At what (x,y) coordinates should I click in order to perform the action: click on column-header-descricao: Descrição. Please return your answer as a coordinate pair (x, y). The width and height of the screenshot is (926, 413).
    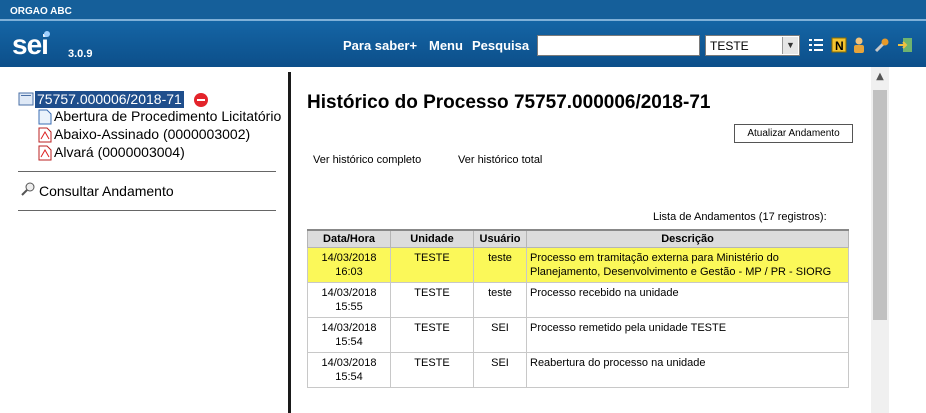
    Looking at the image, I should click on (687, 238).